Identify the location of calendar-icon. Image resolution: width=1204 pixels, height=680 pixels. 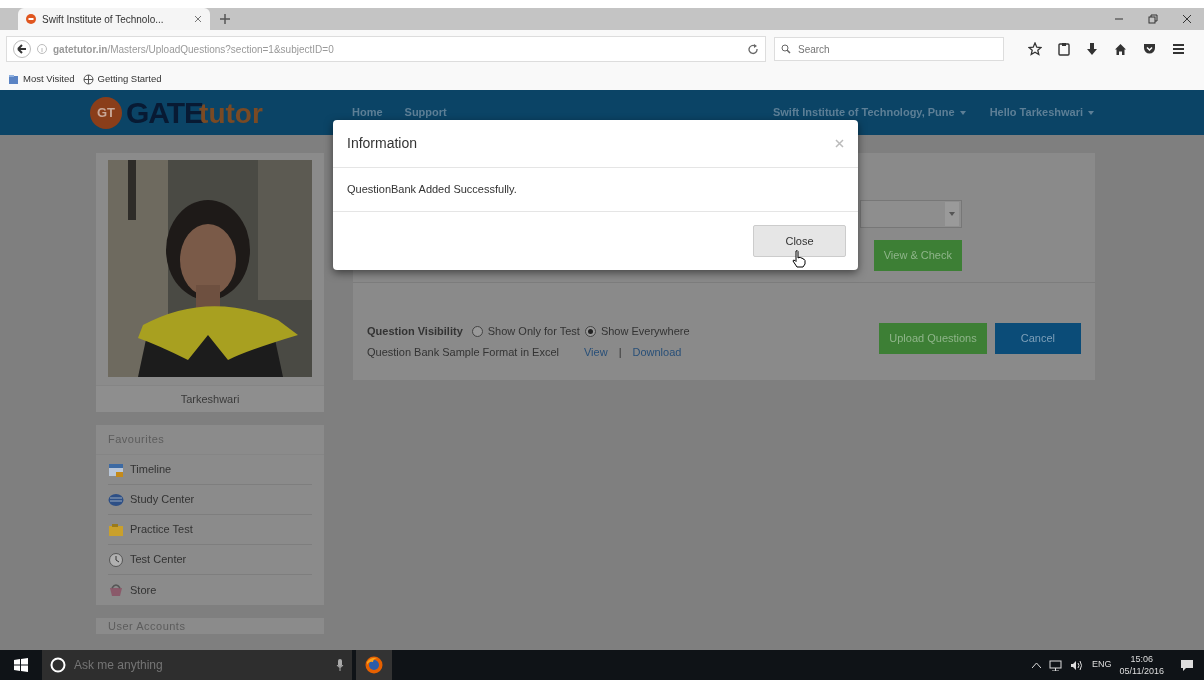
(116, 469).